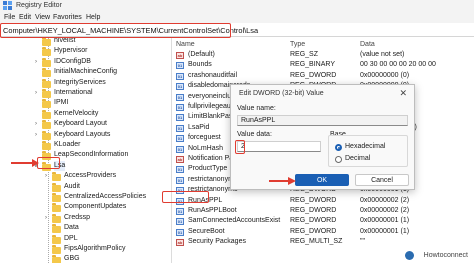 This screenshot has width=474, height=263. I want to click on tree-item: hivelist, so click(85, 42).